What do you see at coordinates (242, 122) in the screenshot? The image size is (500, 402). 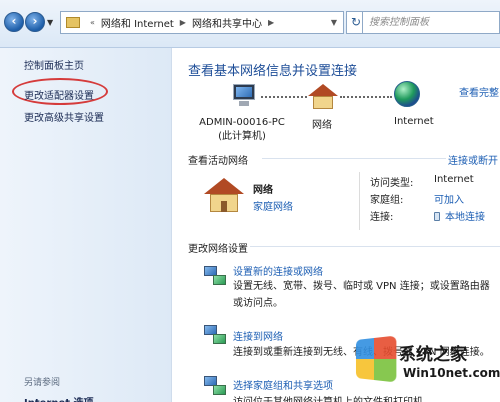 I see `computer-name: ADMIN-00016-PC` at bounding box center [242, 122].